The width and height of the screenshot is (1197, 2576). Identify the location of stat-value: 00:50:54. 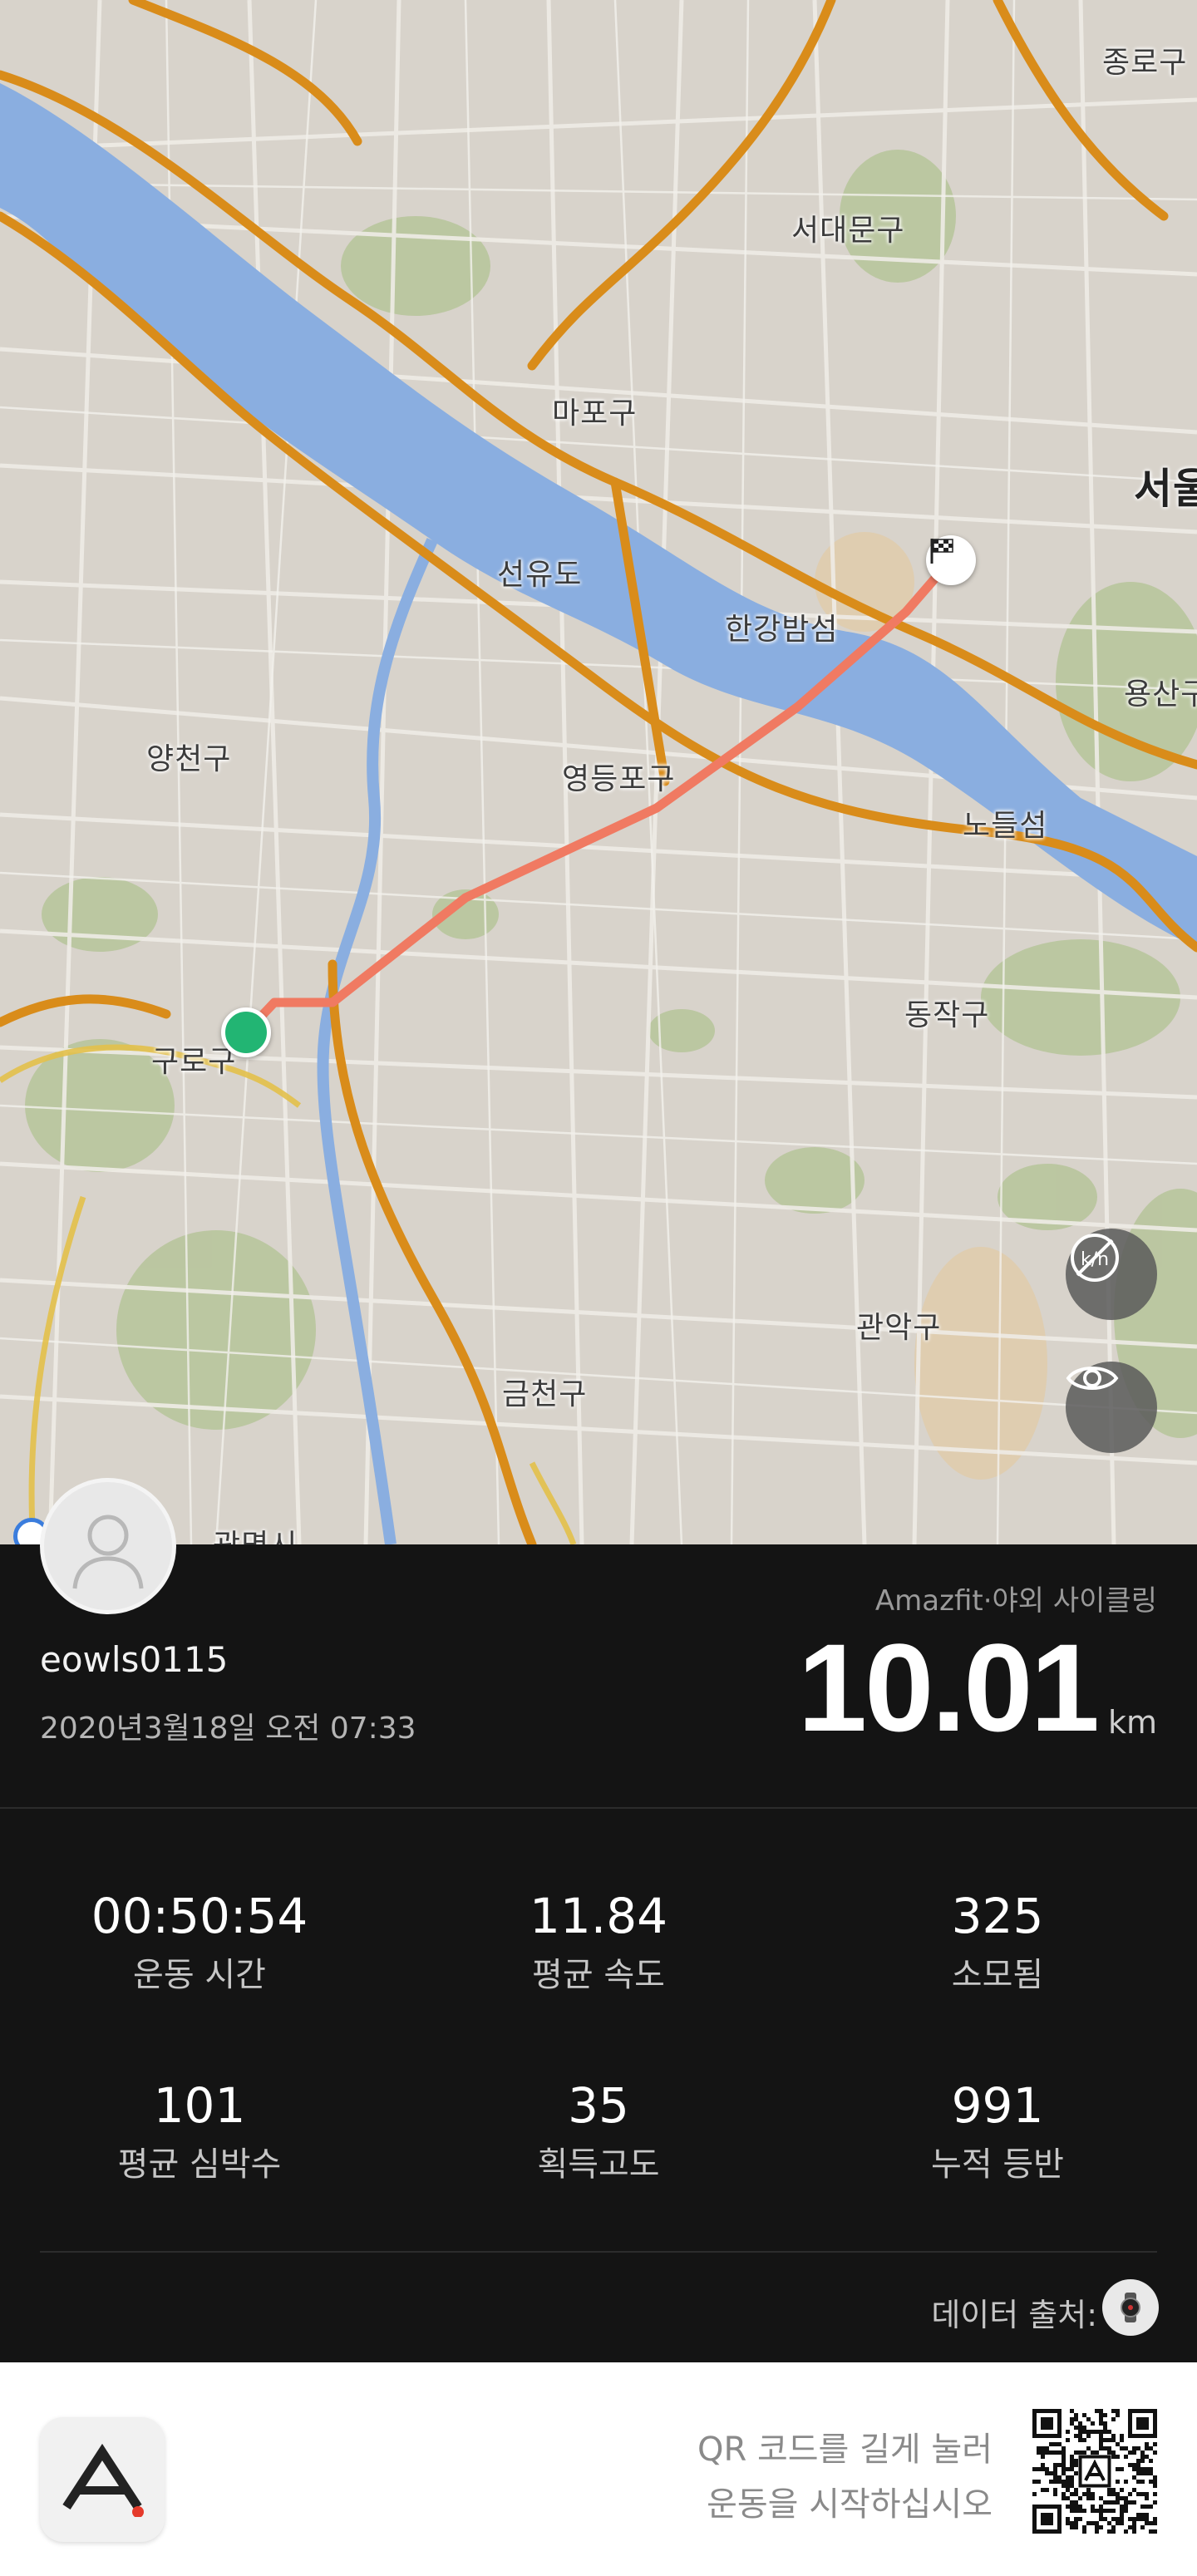
(199, 1916).